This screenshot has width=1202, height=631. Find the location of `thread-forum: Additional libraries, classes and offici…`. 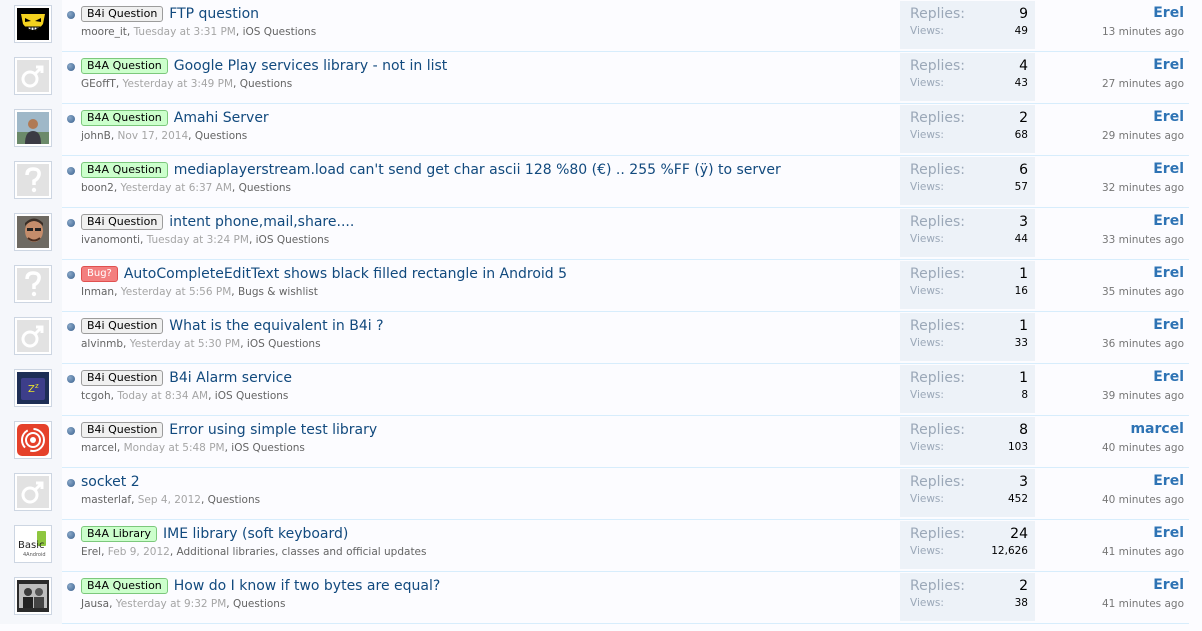

thread-forum: Additional libraries, classes and offici… is located at coordinates (302, 552).